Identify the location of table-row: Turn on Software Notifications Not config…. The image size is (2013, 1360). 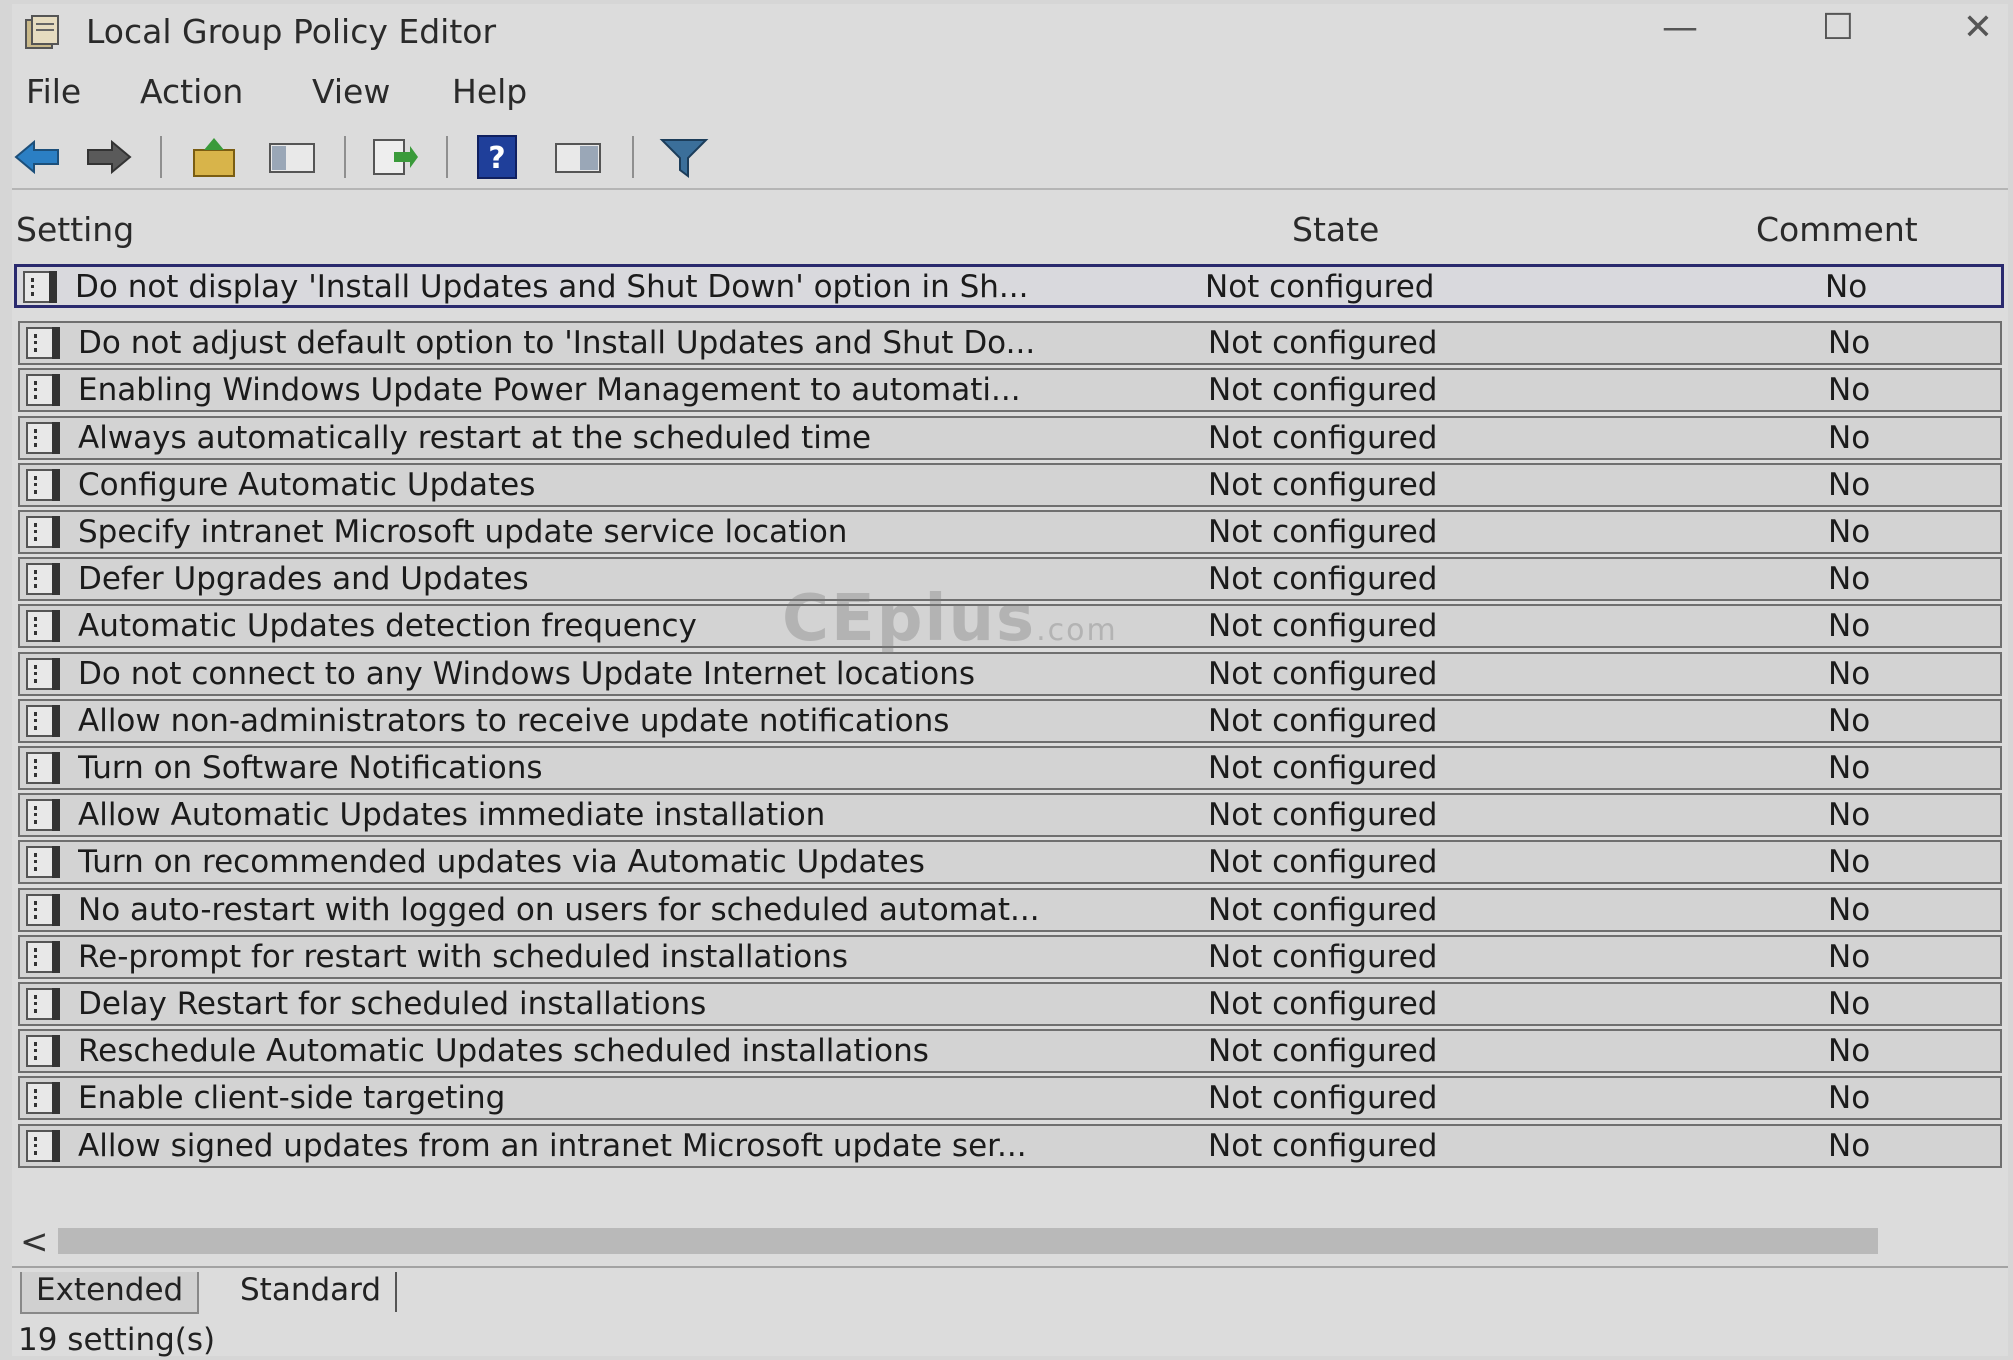
(1010, 768).